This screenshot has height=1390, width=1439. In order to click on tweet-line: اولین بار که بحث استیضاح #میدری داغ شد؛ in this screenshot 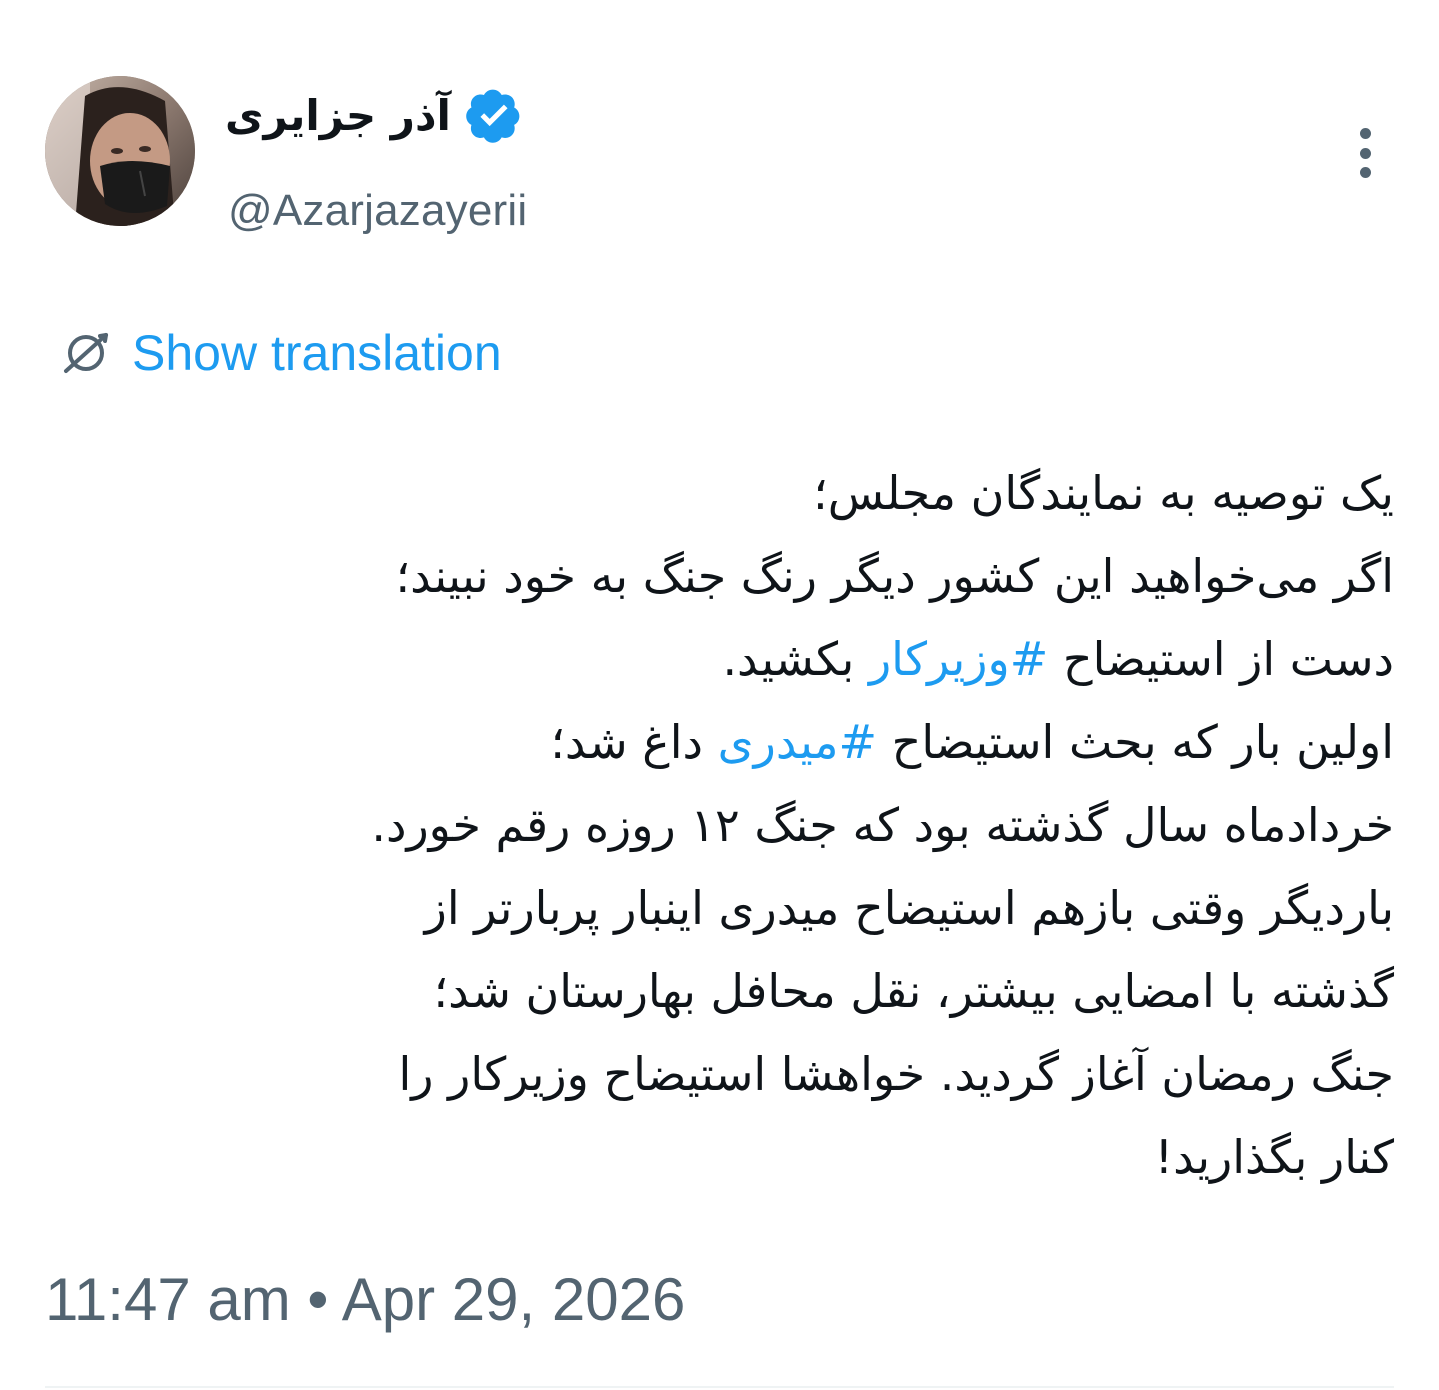, I will do `click(717, 742)`.